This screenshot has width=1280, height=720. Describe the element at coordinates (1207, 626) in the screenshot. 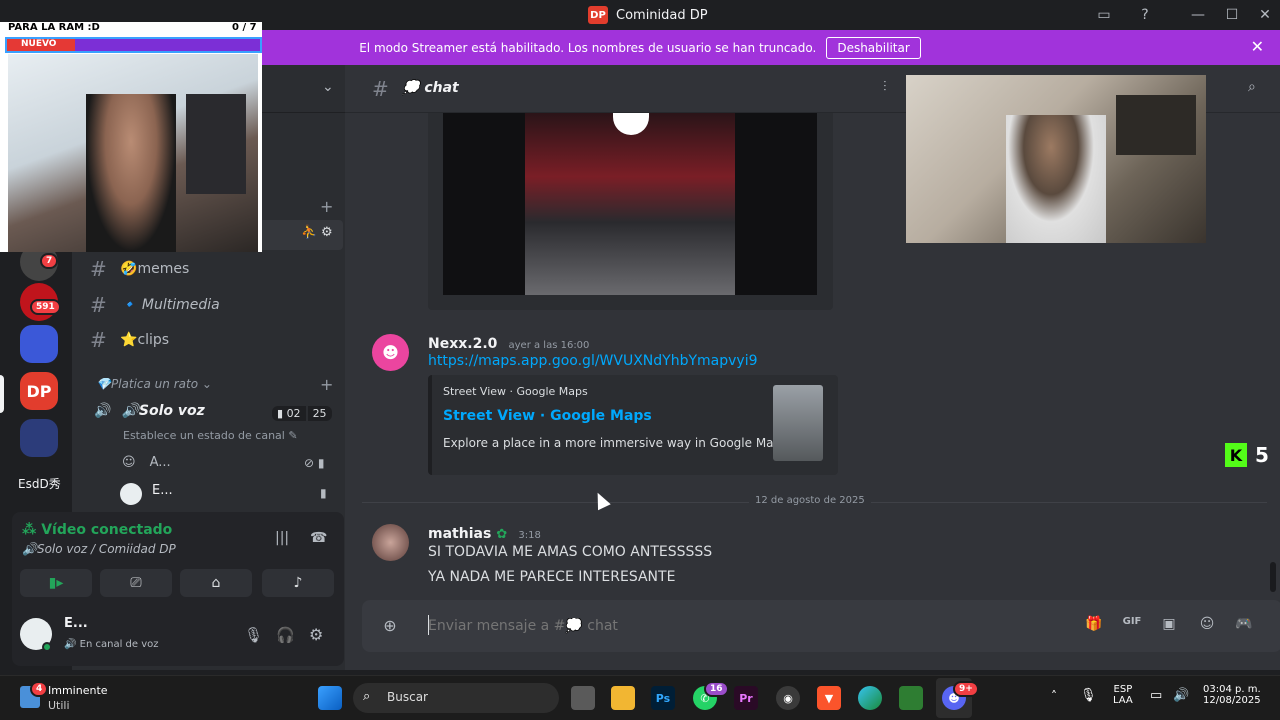

I see `emoji-icon: ☺` at that location.